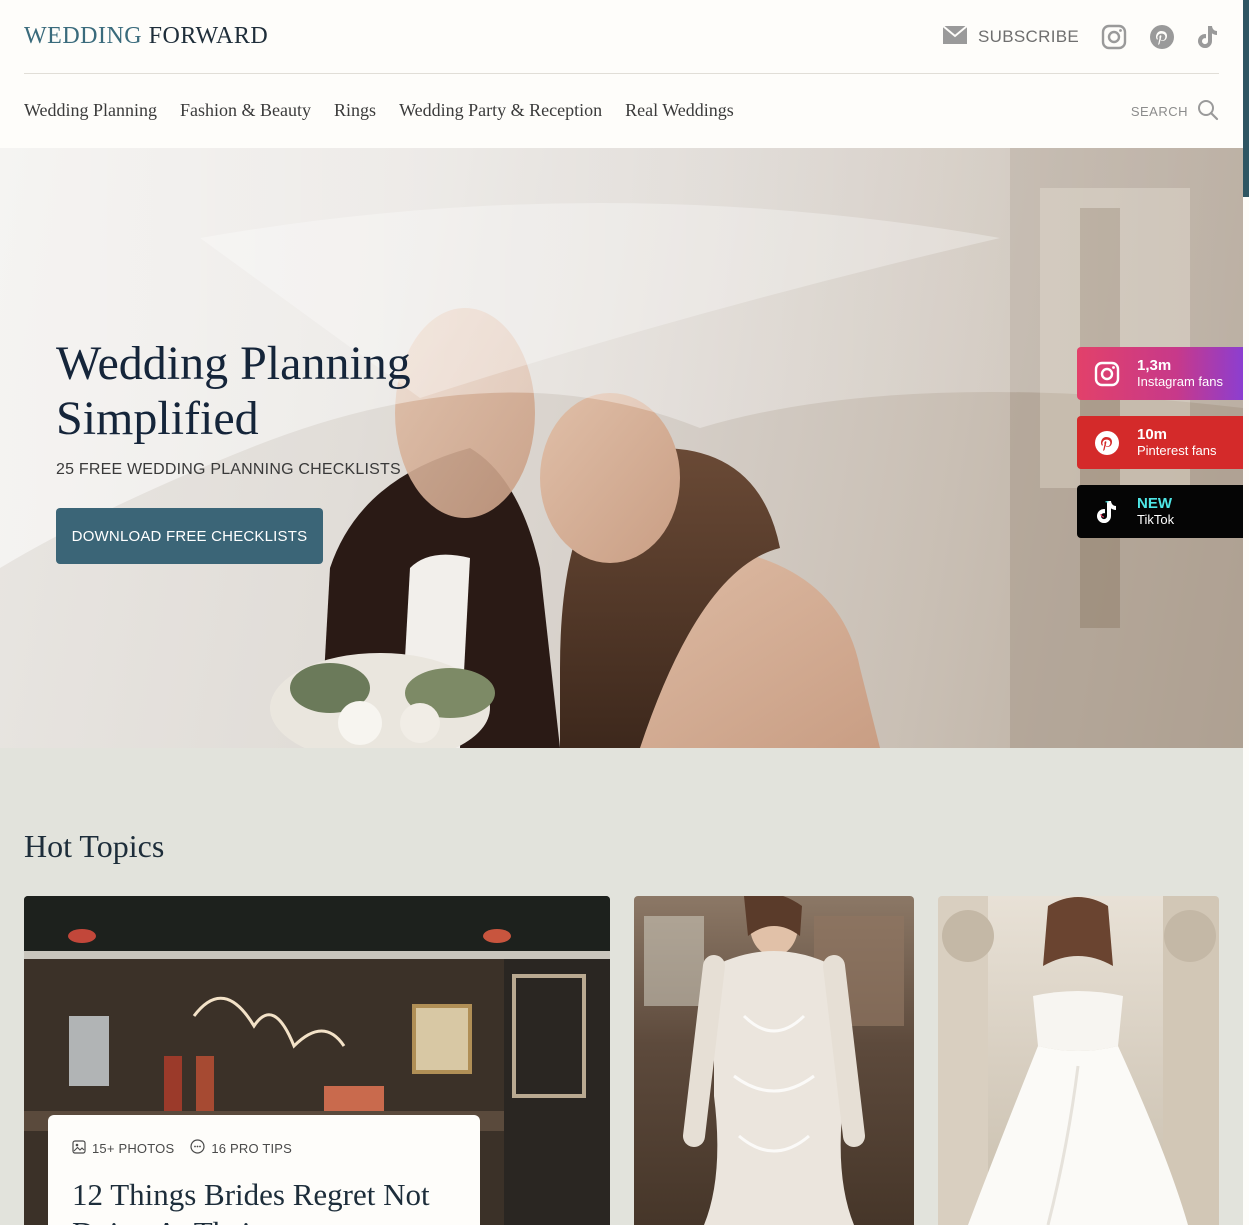 Image resolution: width=1249 pixels, height=1225 pixels. I want to click on nav-item-wedding-party-reception: Wedding Party & Reception, so click(500, 110).